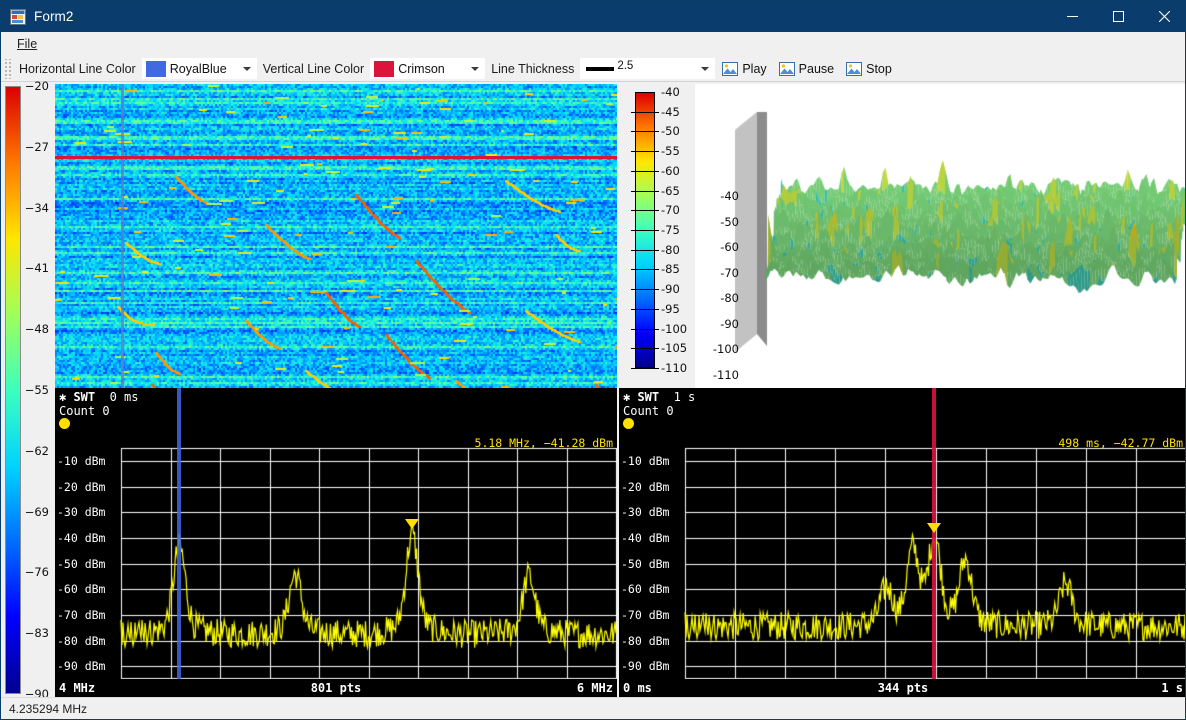  What do you see at coordinates (1120, 443) in the screenshot?
I see `peak-annotation: 498 ms, −42.77 dBm` at bounding box center [1120, 443].